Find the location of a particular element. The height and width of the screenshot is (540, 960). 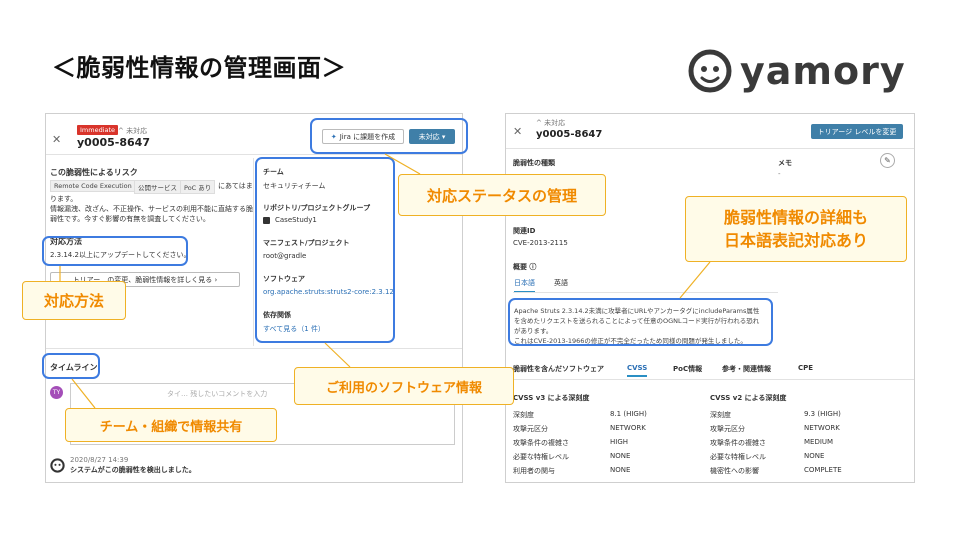

log-time: 2020/8/27 14:39 is located at coordinates (99, 460).